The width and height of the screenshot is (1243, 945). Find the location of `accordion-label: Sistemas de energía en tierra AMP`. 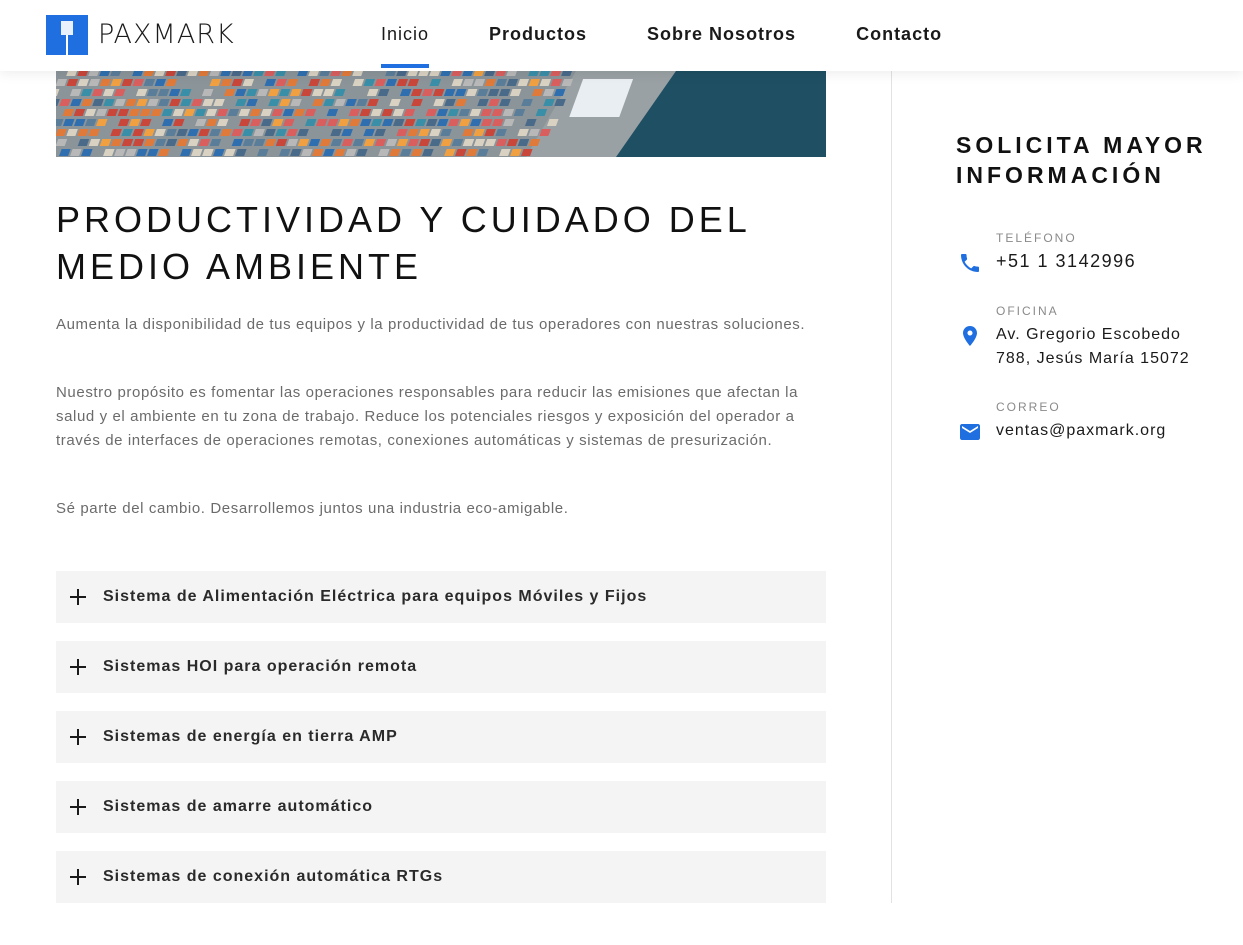

accordion-label: Sistemas de energía en tierra AMP is located at coordinates (250, 736).